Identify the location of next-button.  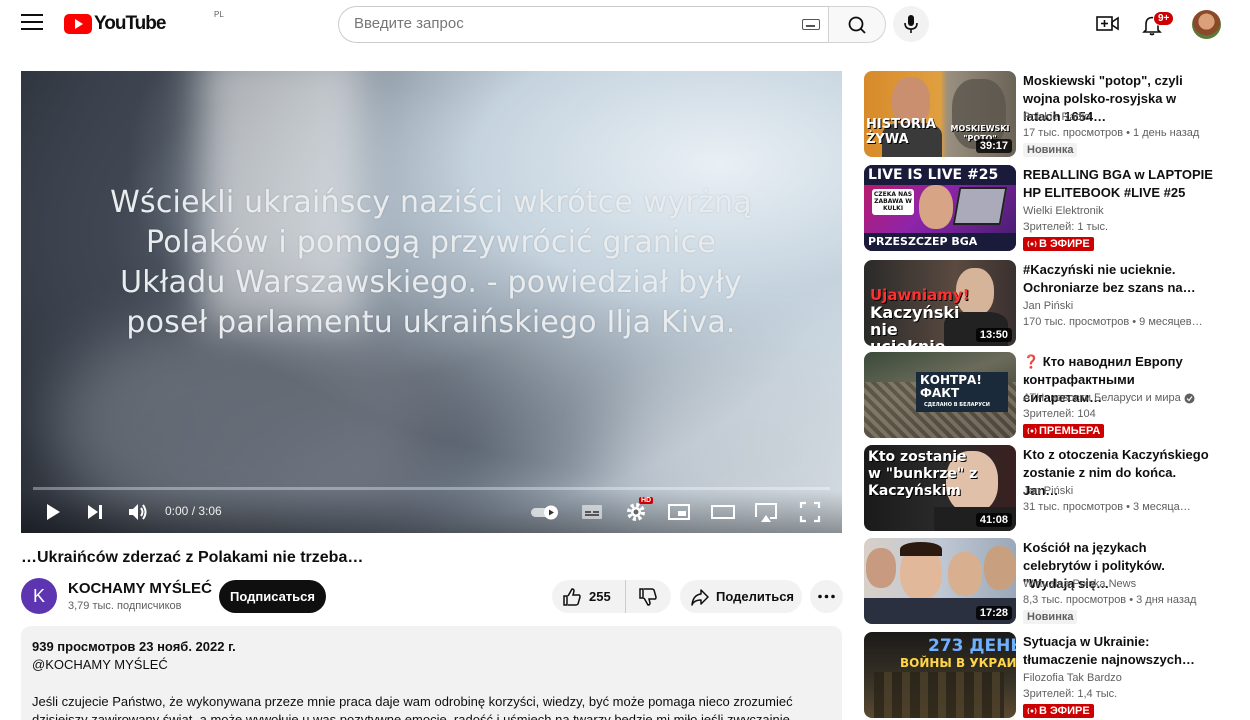
(95, 512).